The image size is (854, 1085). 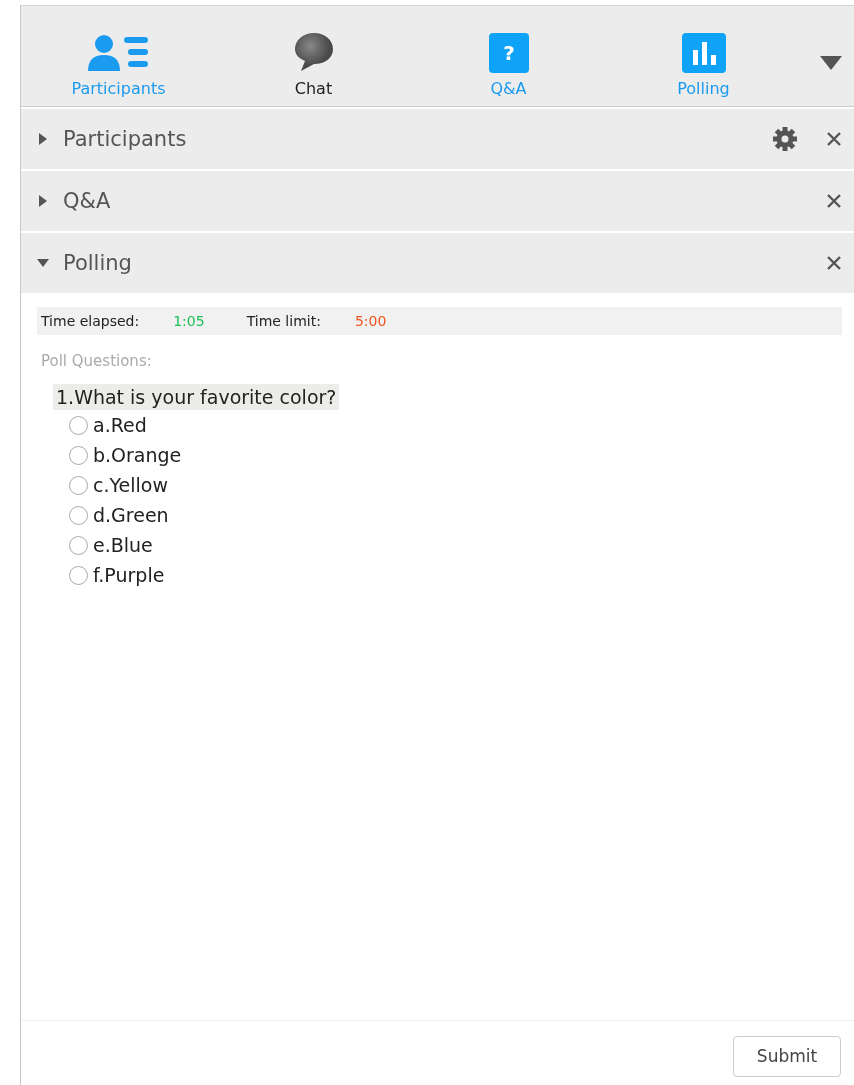 I want to click on option-label: a.Red, so click(x=120, y=425).